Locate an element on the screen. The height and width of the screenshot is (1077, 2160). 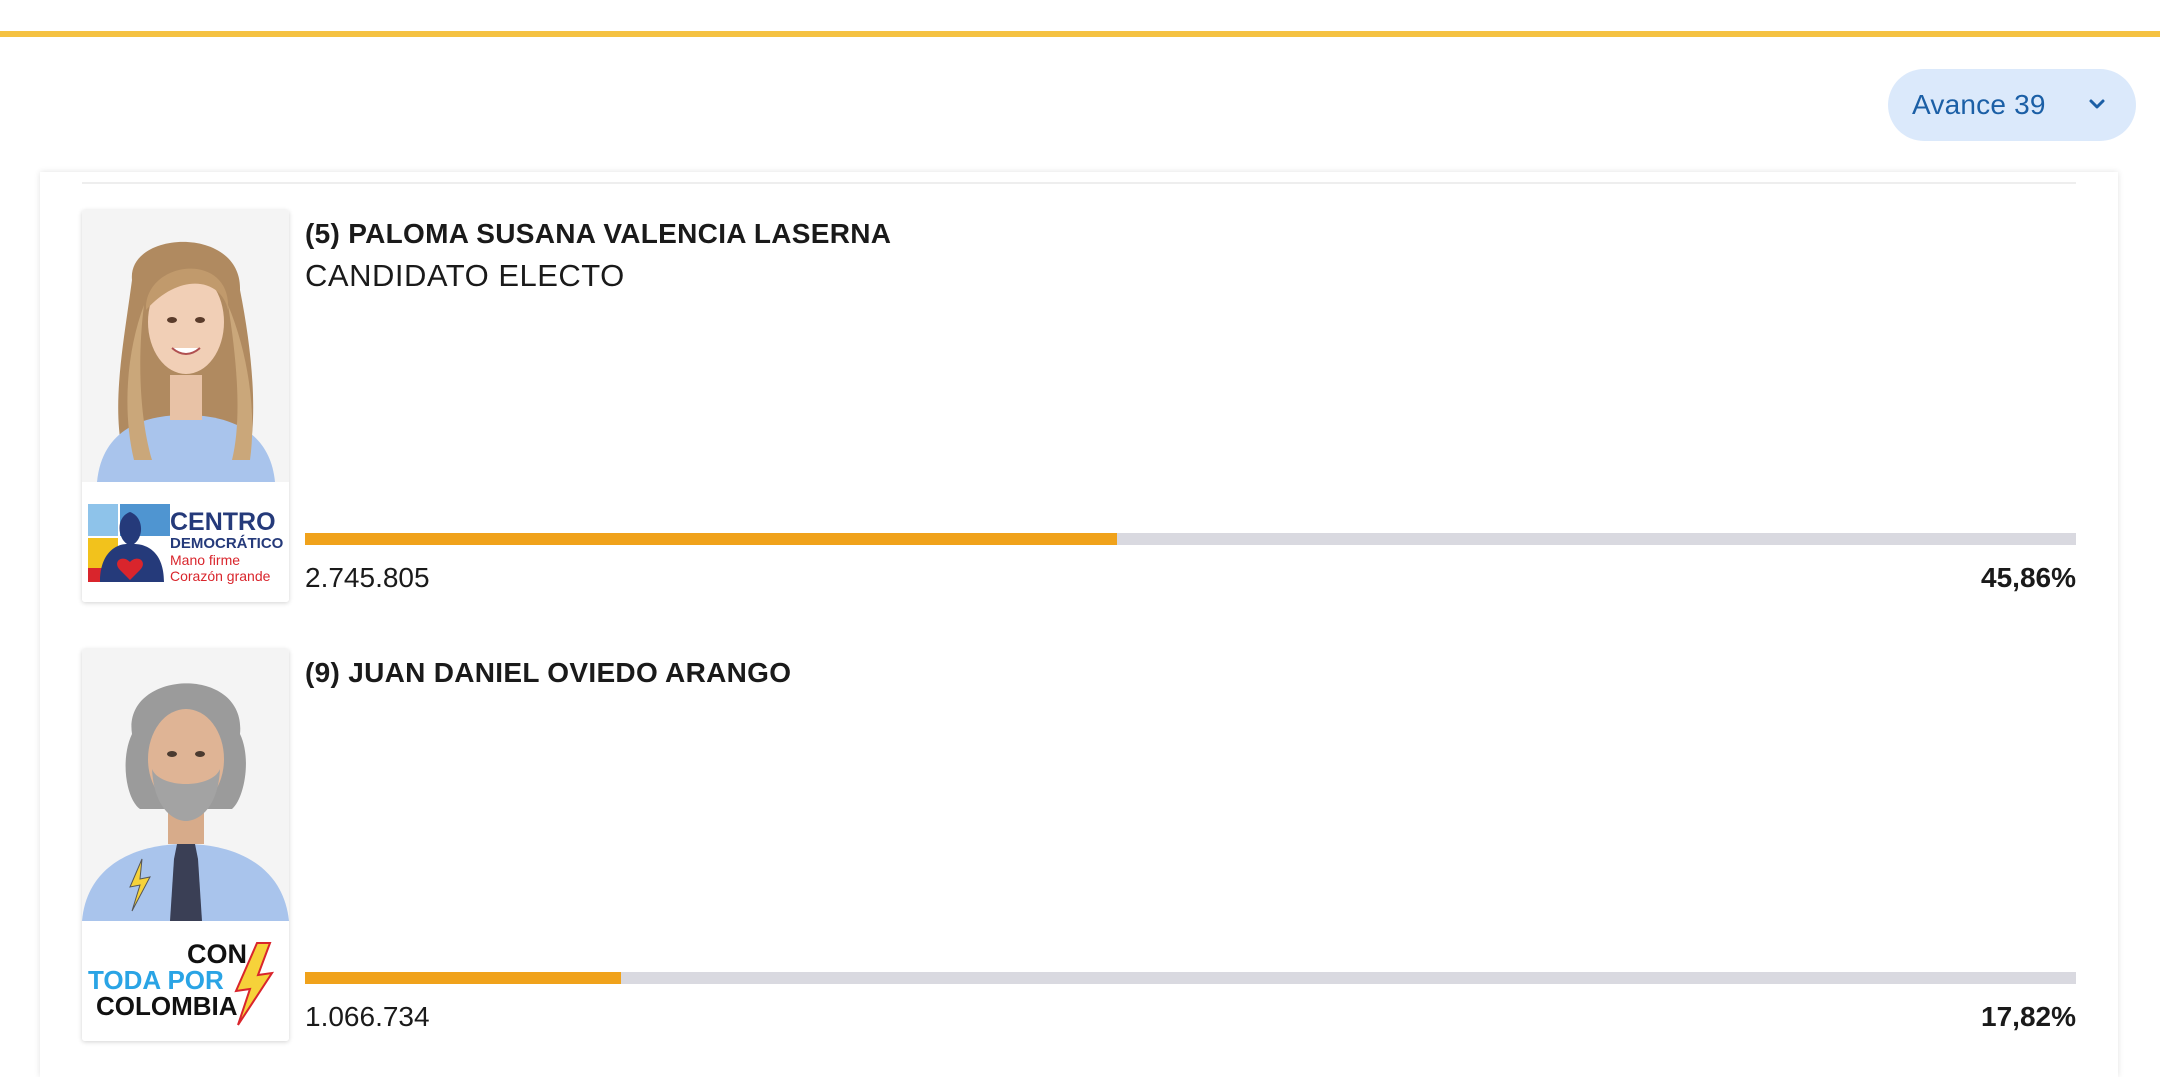
avance-label: Avance 39 is located at coordinates (1979, 104).